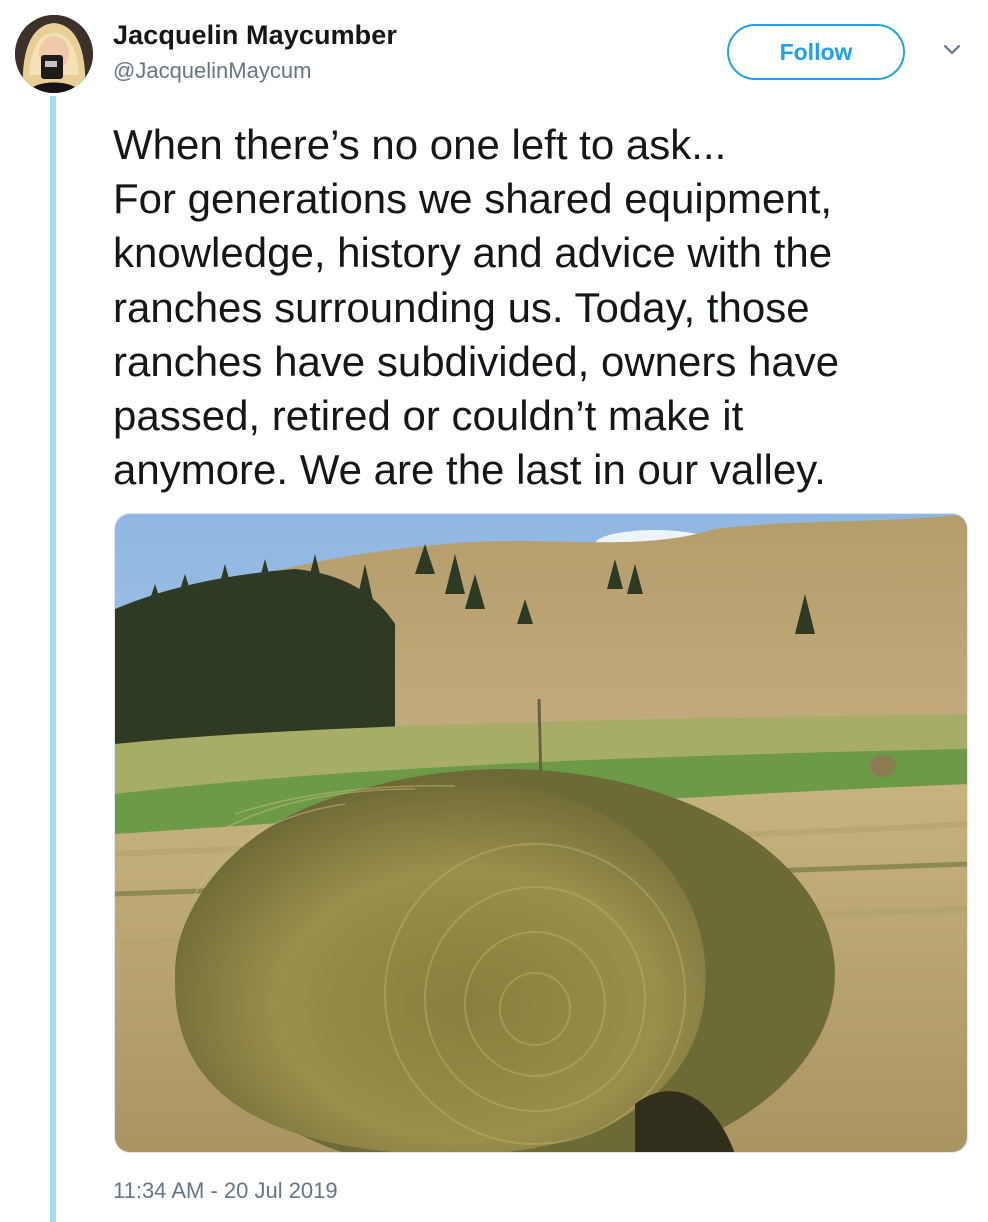 The width and height of the screenshot is (988, 1222). I want to click on avatar, so click(54, 54).